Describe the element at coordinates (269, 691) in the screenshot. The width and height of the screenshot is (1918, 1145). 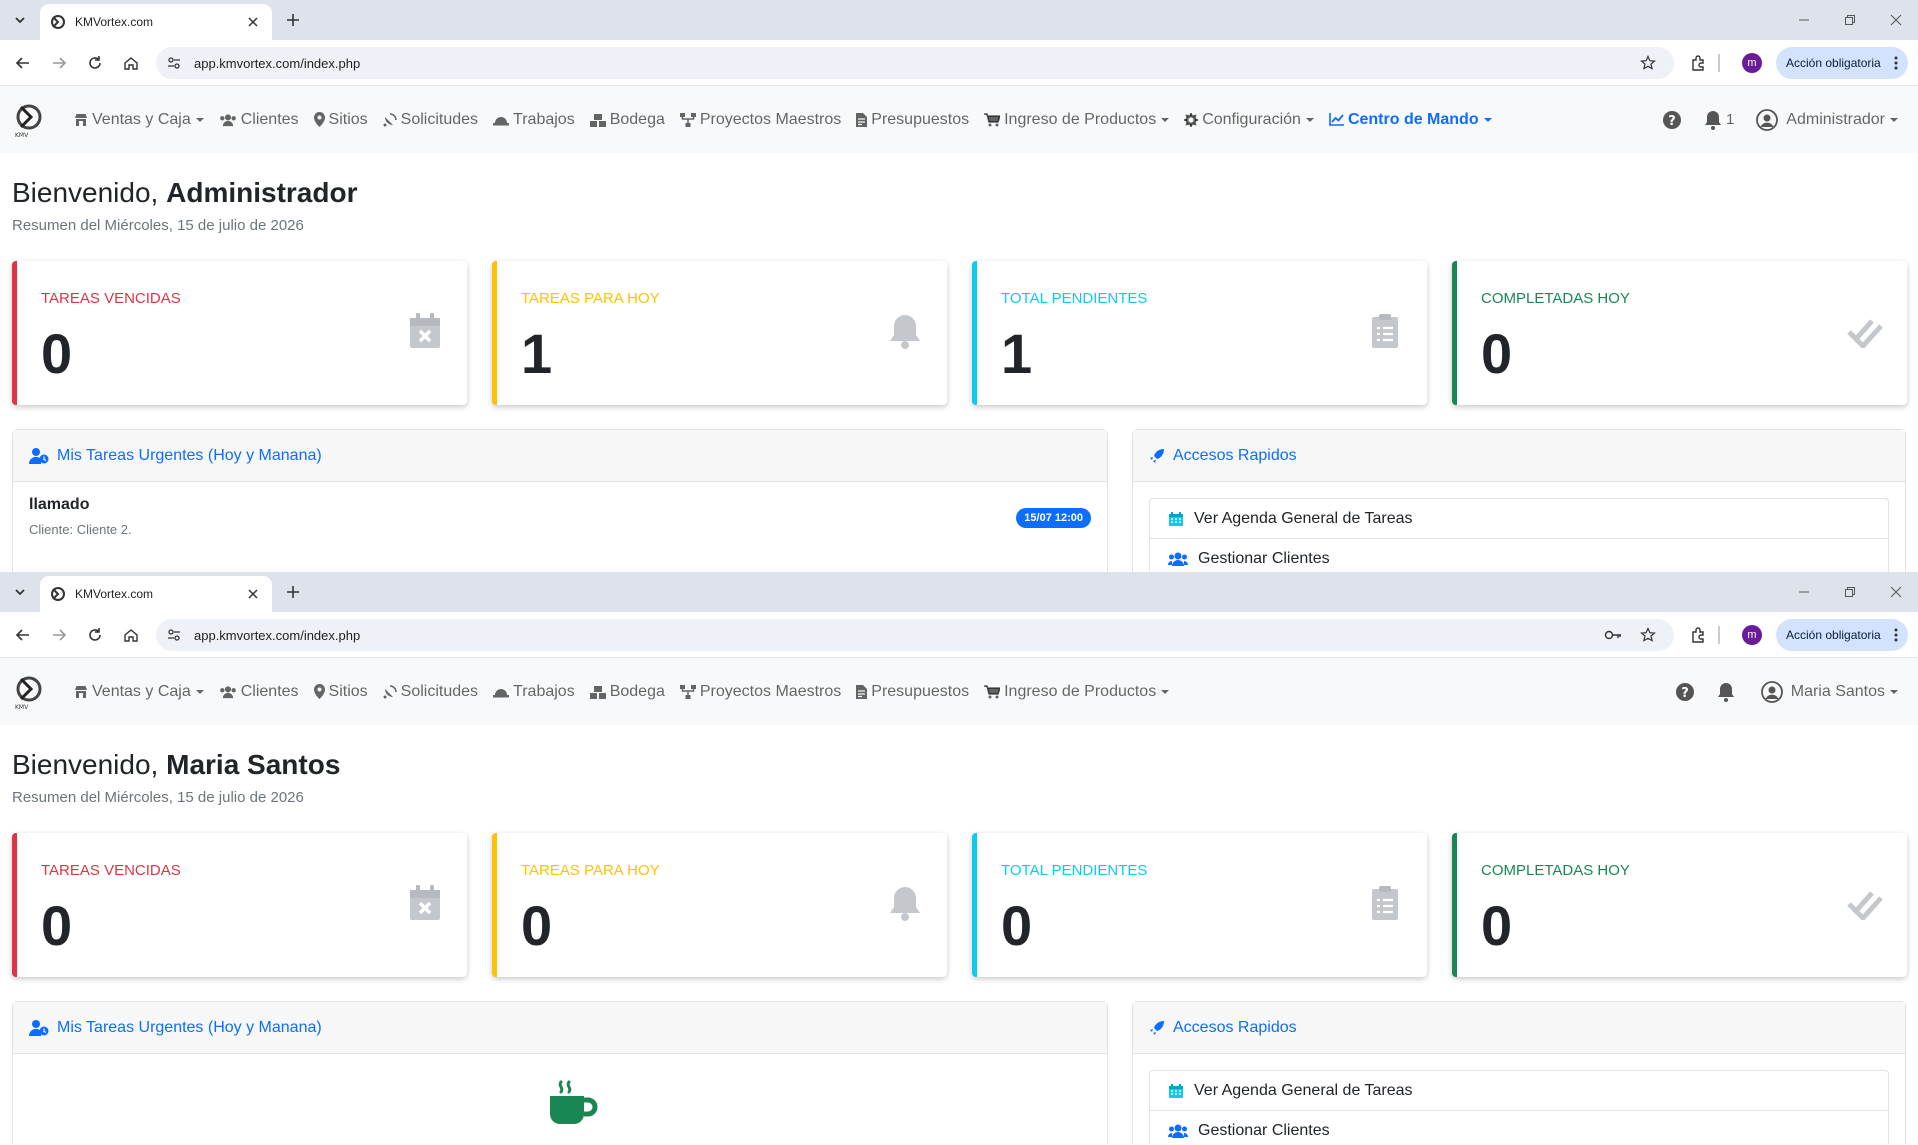
I see `nav-item-label: Clientes` at that location.